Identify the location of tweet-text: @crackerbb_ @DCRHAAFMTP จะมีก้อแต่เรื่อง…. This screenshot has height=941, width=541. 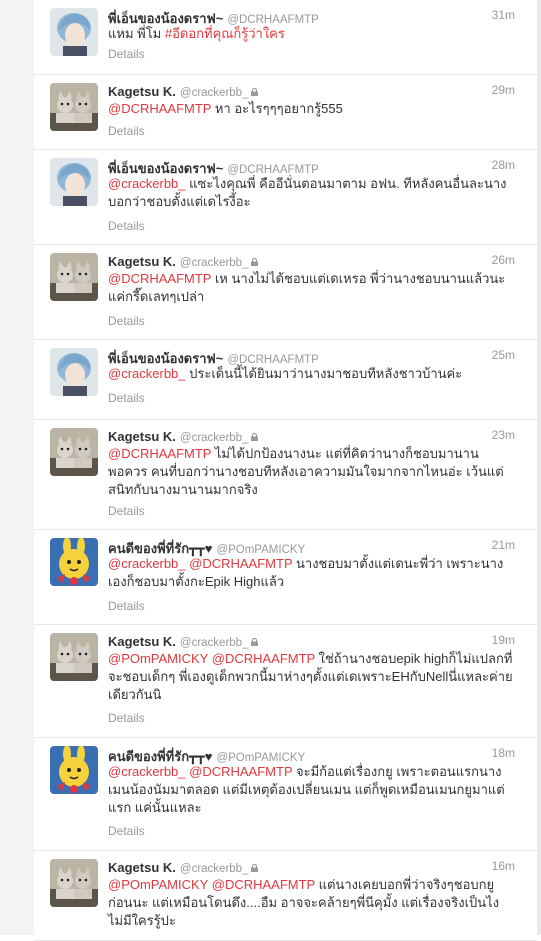
(313, 790).